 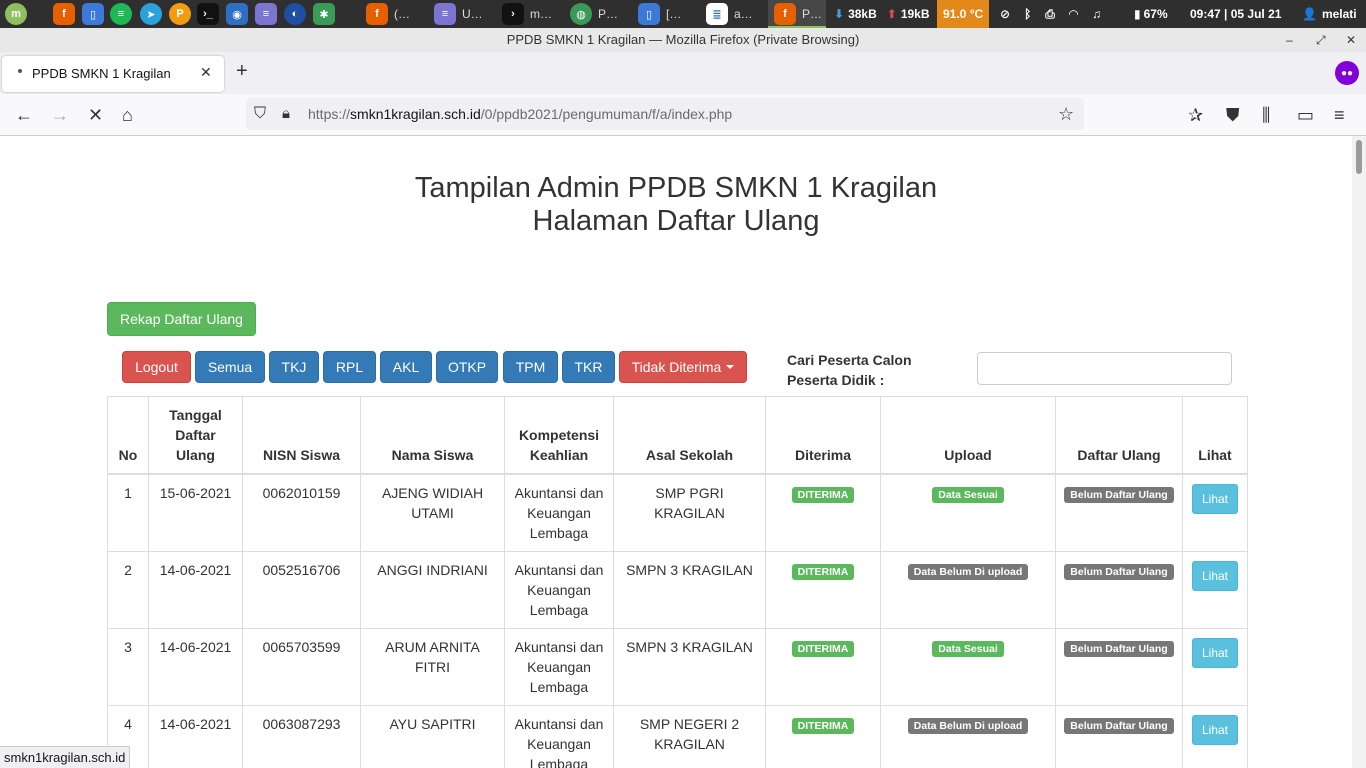 I want to click on upload-status-badge: Data Sesuai, so click(x=968, y=495).